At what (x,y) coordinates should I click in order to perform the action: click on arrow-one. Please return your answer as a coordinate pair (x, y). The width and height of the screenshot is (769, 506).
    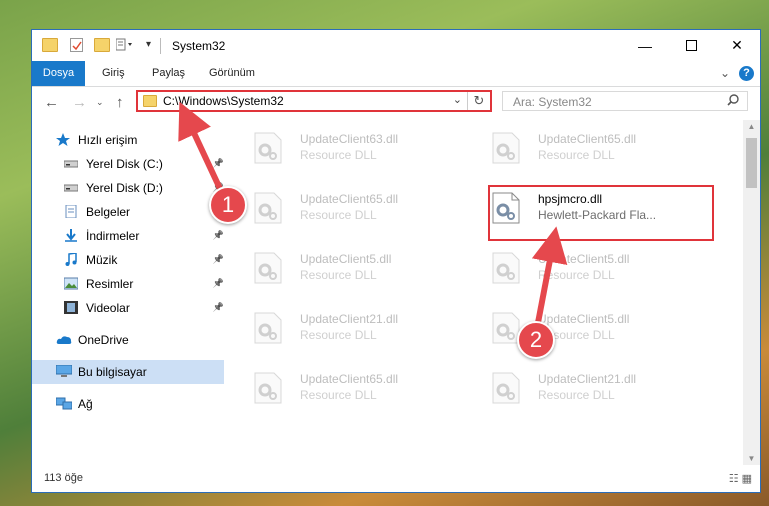
    Looking at the image, I should click on (201, 148).